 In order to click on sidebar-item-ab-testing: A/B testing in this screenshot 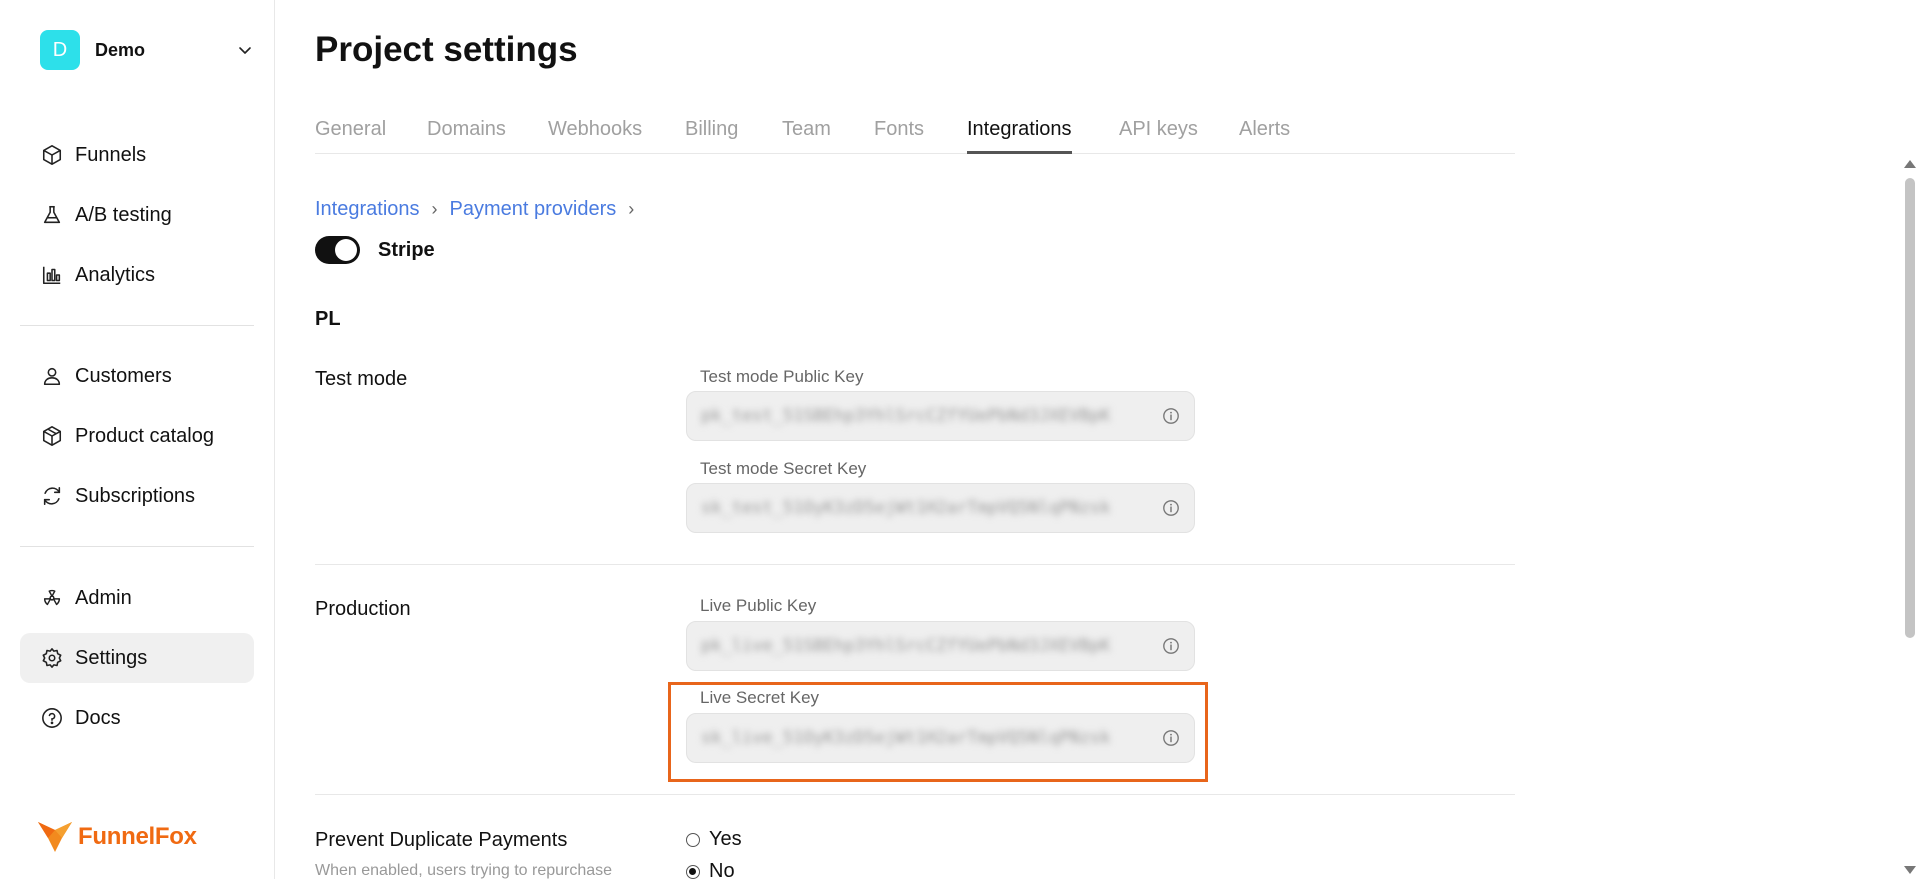, I will do `click(137, 215)`.